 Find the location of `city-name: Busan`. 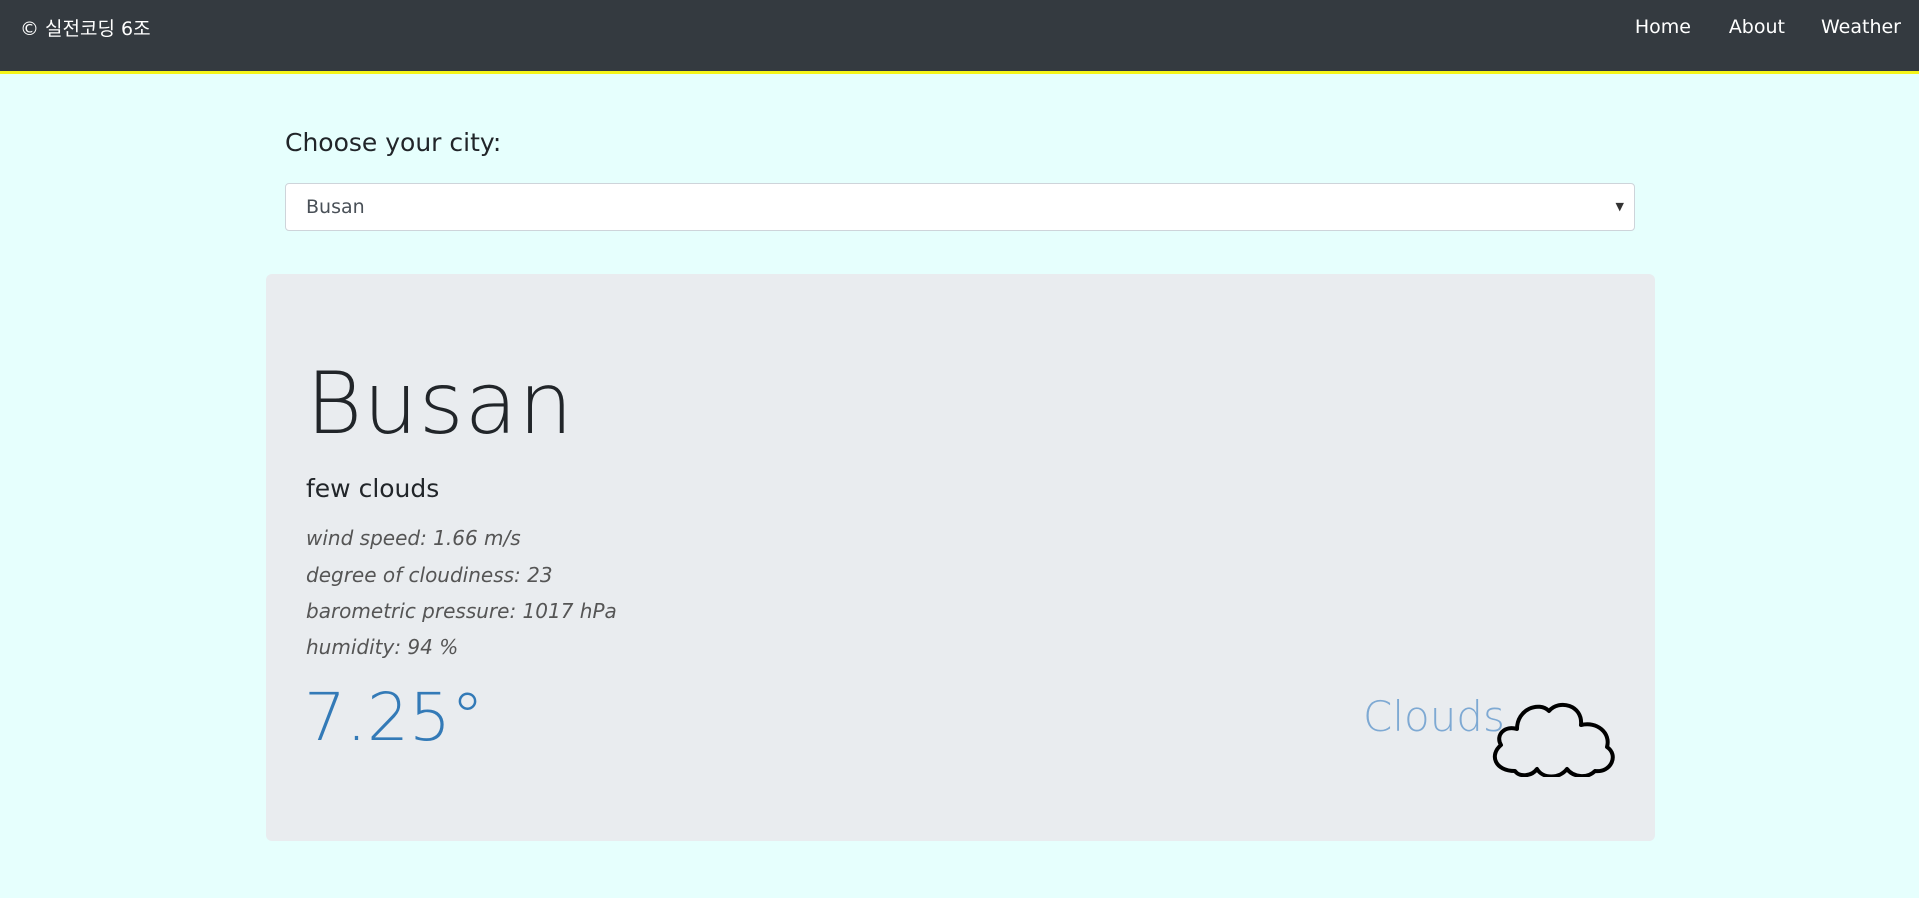

city-name: Busan is located at coordinates (440, 404).